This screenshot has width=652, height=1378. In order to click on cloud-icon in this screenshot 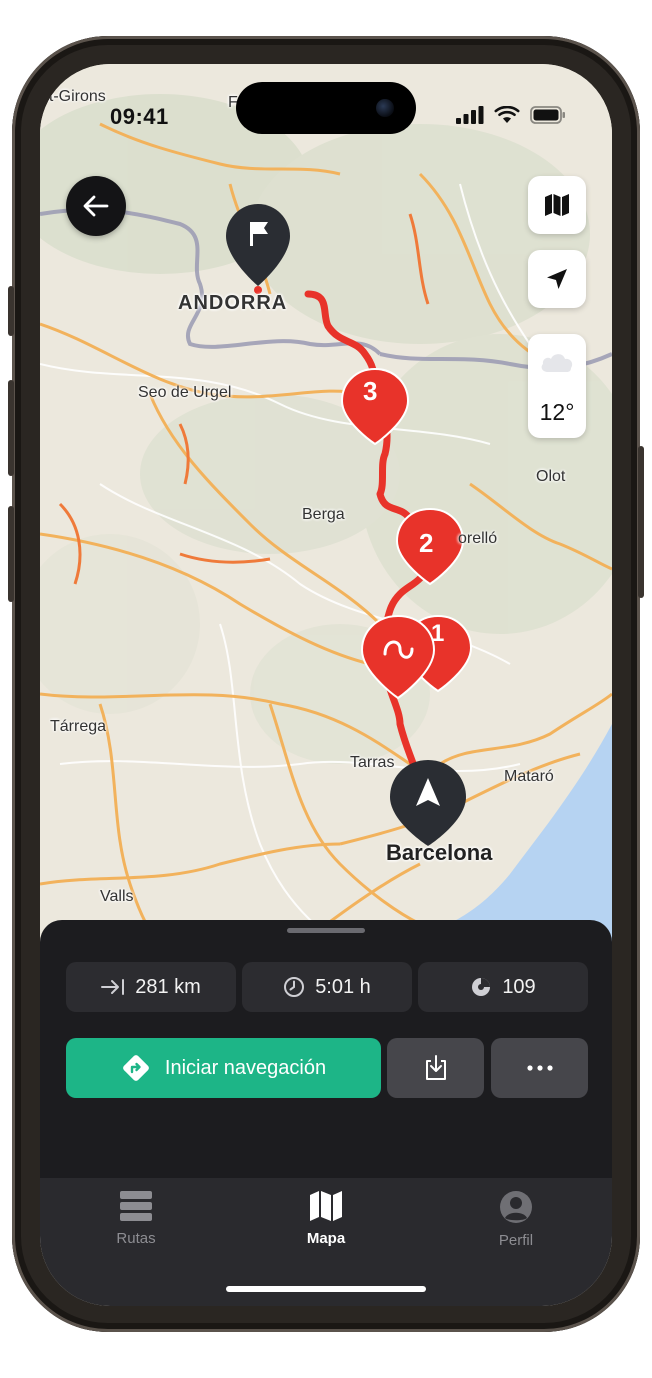, I will do `click(557, 363)`.